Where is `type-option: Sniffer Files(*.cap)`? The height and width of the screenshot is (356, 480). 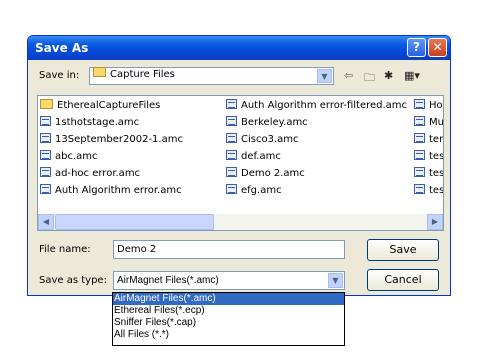
type-option: Sniffer Files(*.cap) is located at coordinates (228, 323).